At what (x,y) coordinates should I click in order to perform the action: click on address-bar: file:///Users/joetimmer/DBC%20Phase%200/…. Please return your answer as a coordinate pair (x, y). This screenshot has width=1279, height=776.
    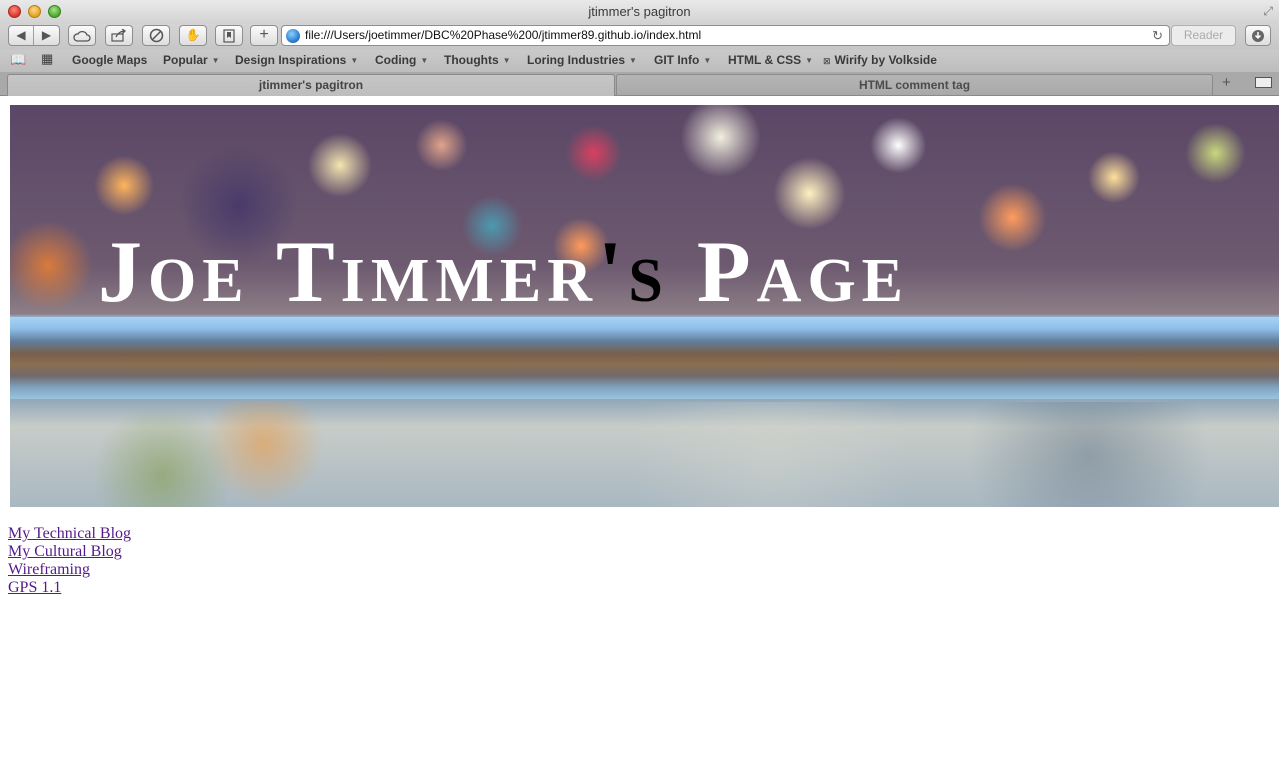
    Looking at the image, I should click on (725, 35).